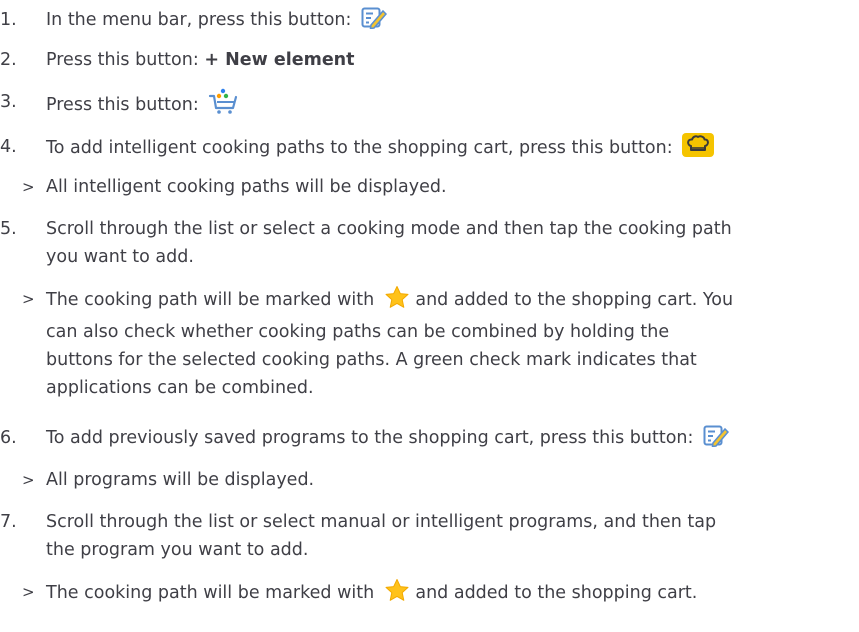  I want to click on step-number: 5., so click(8, 229).